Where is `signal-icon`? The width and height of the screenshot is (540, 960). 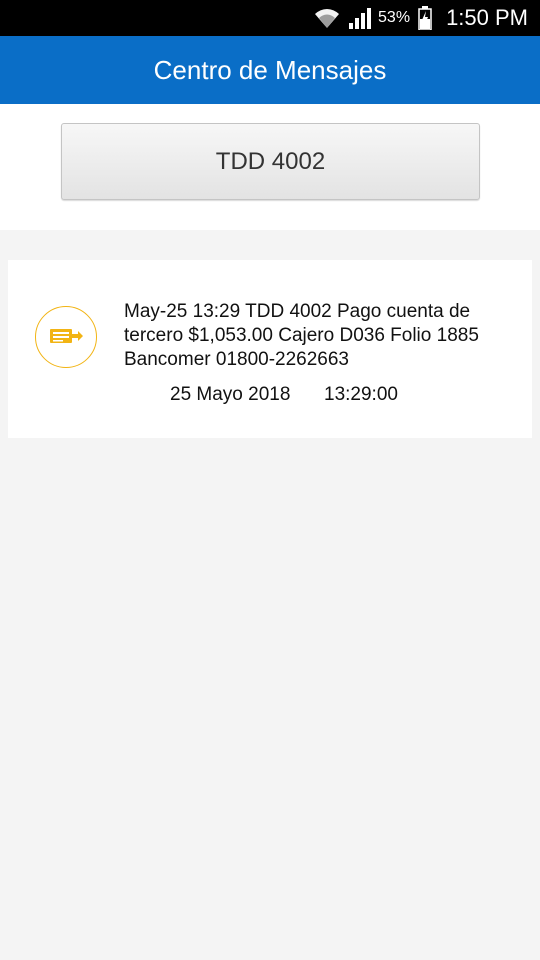 signal-icon is located at coordinates (360, 18).